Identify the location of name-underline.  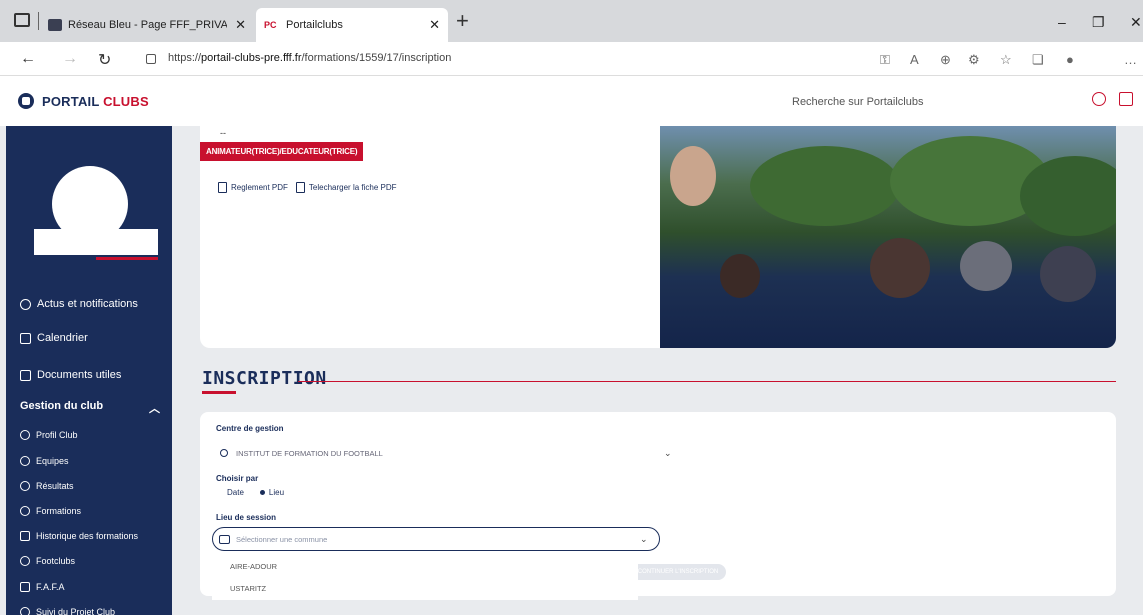
(127, 258).